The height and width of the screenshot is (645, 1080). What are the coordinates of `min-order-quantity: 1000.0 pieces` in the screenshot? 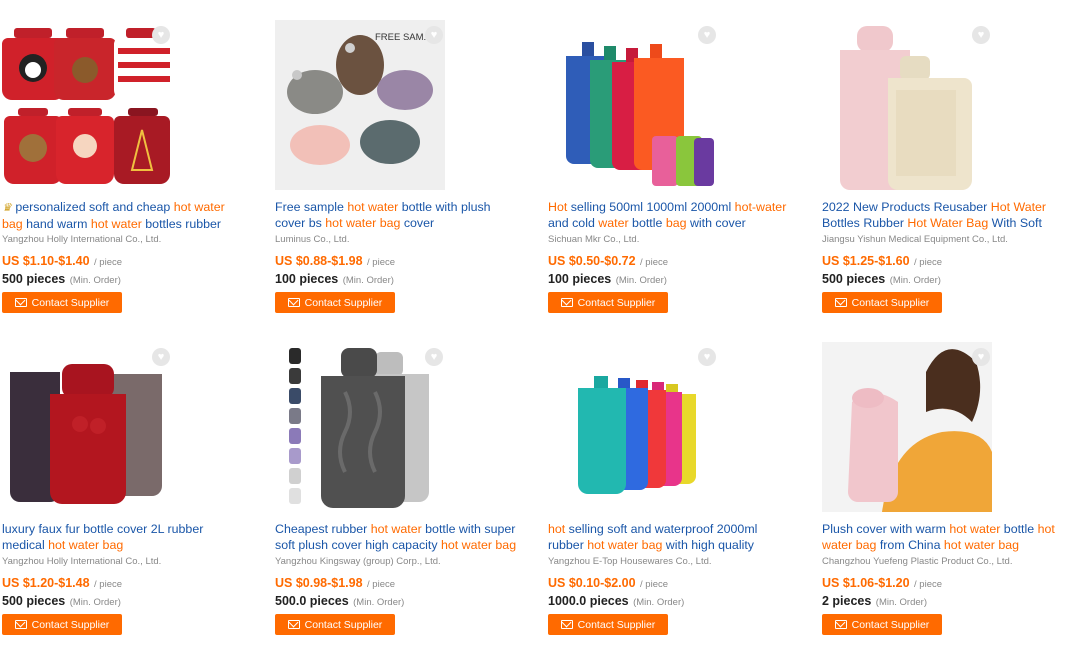 It's located at (588, 601).